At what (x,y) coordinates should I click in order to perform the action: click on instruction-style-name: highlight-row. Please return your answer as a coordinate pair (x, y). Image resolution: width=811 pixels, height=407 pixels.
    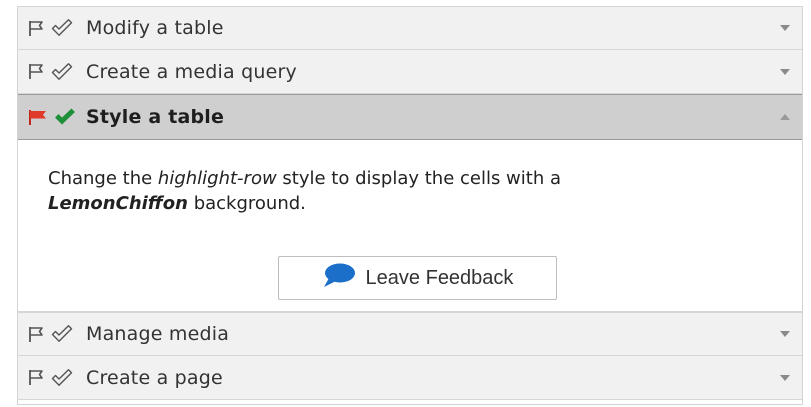
    Looking at the image, I should click on (217, 178).